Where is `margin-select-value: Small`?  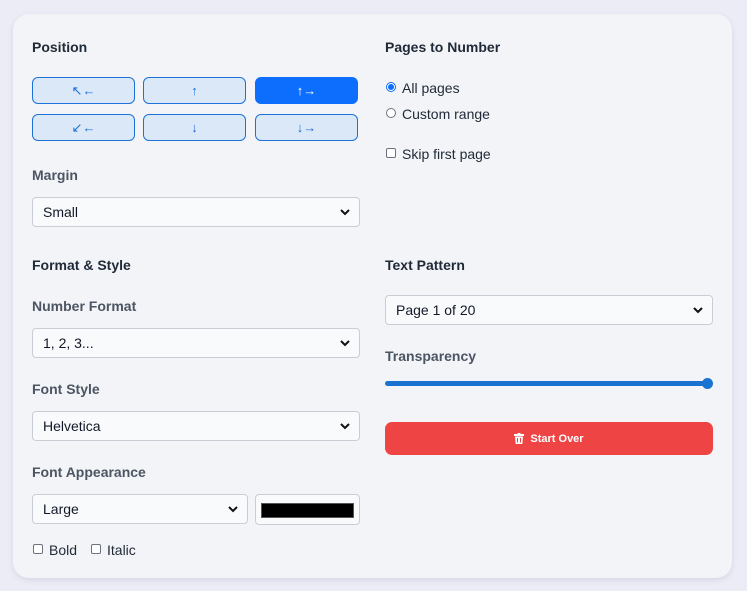
margin-select-value: Small is located at coordinates (61, 212).